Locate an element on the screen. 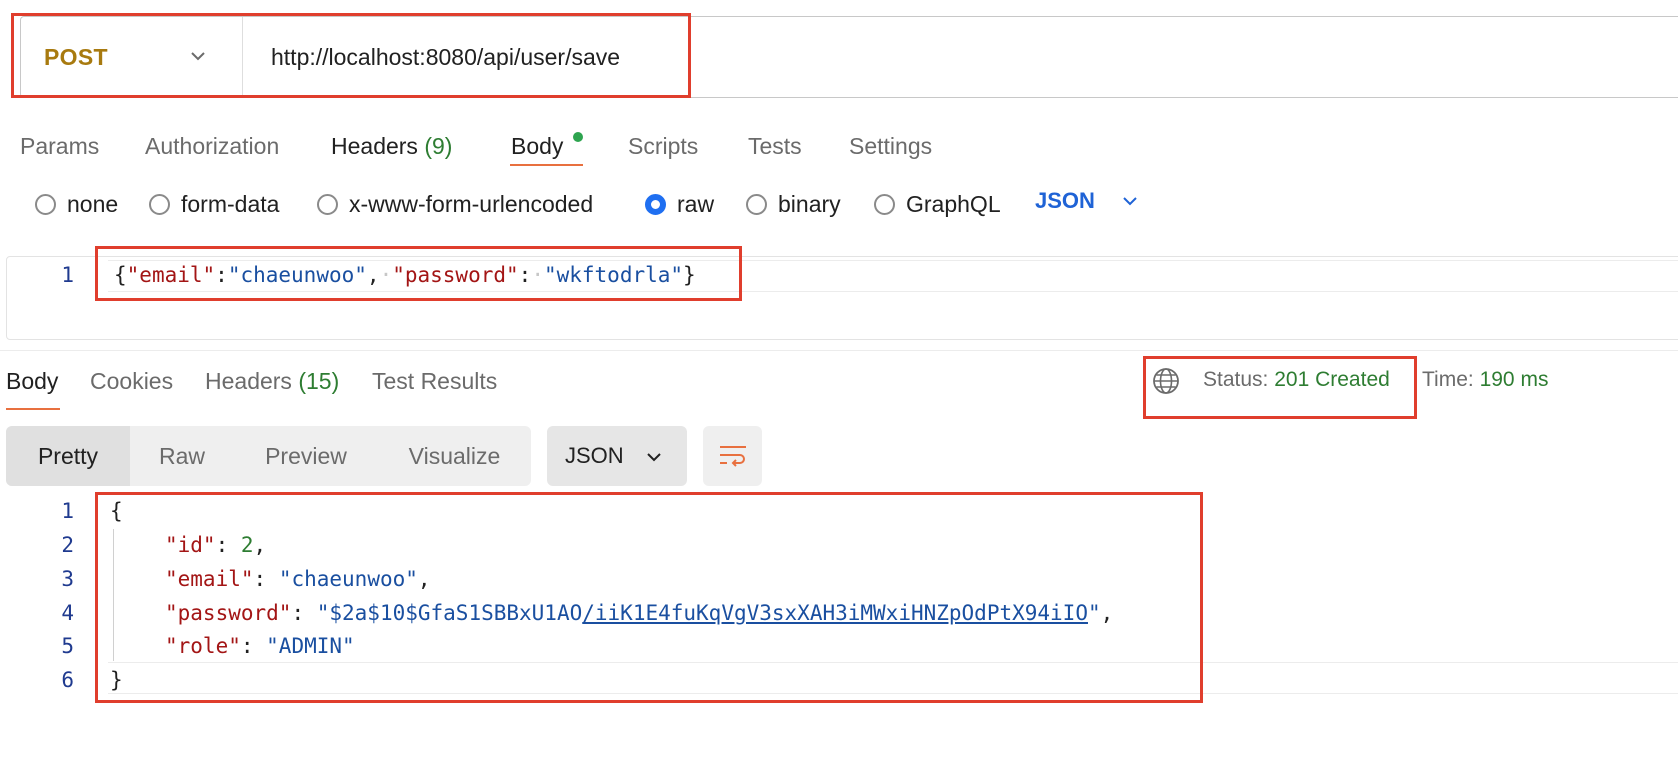  wrap-lines-icon is located at coordinates (732, 456).